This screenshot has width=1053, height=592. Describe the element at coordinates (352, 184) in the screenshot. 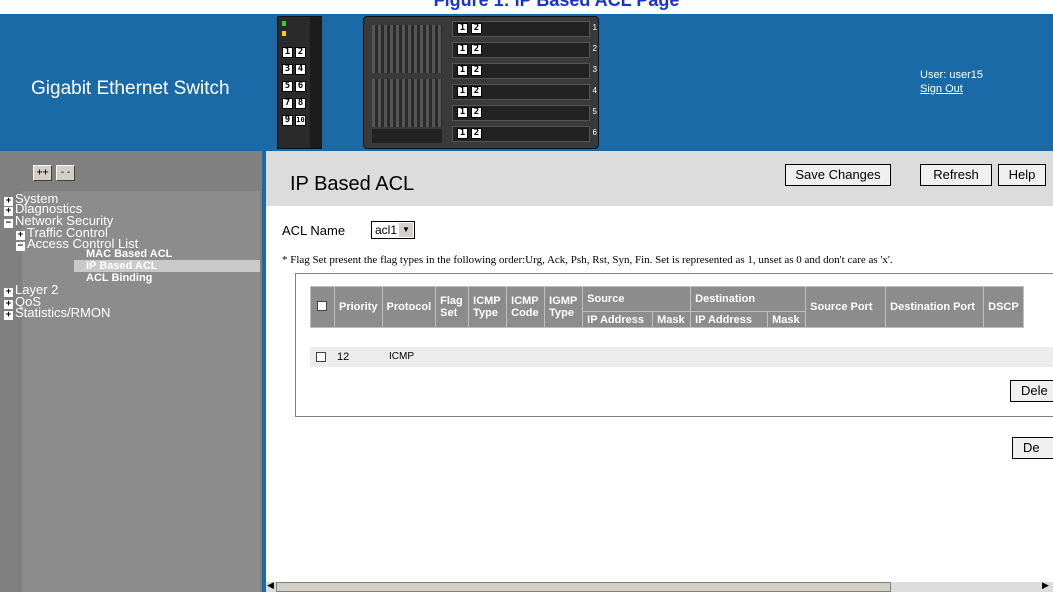

I see `page-title: IP Based ACL` at that location.